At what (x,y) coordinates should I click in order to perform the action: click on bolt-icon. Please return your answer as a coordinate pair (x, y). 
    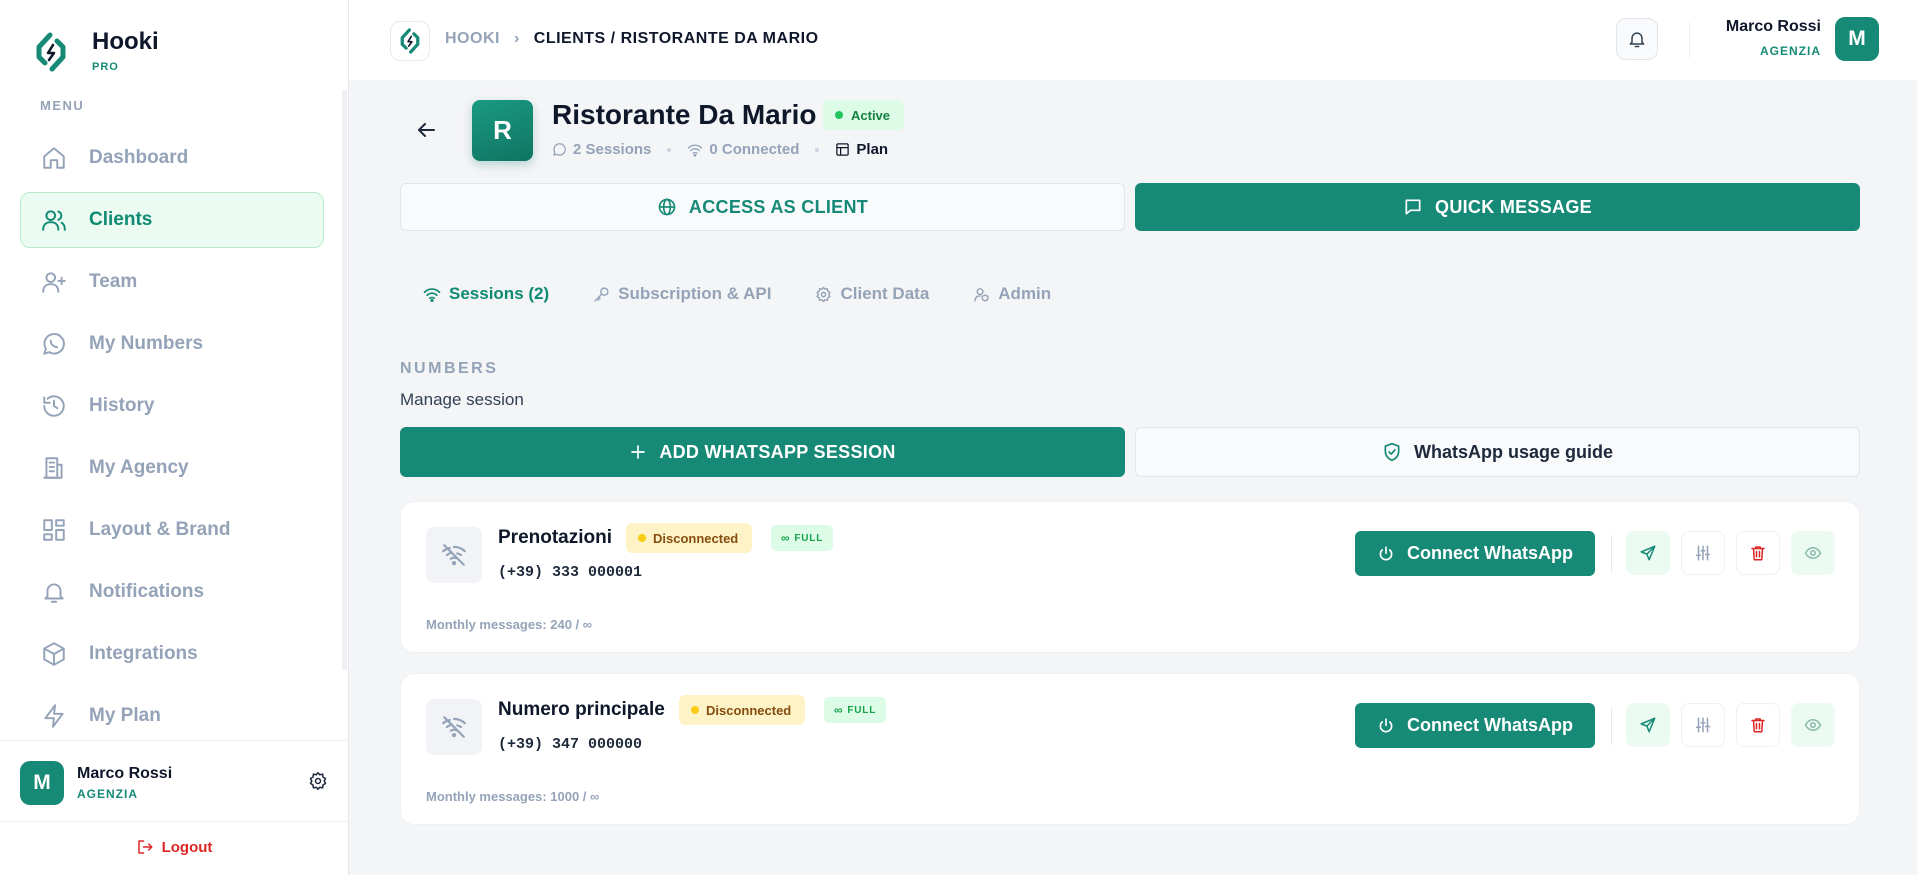
    Looking at the image, I should click on (54, 716).